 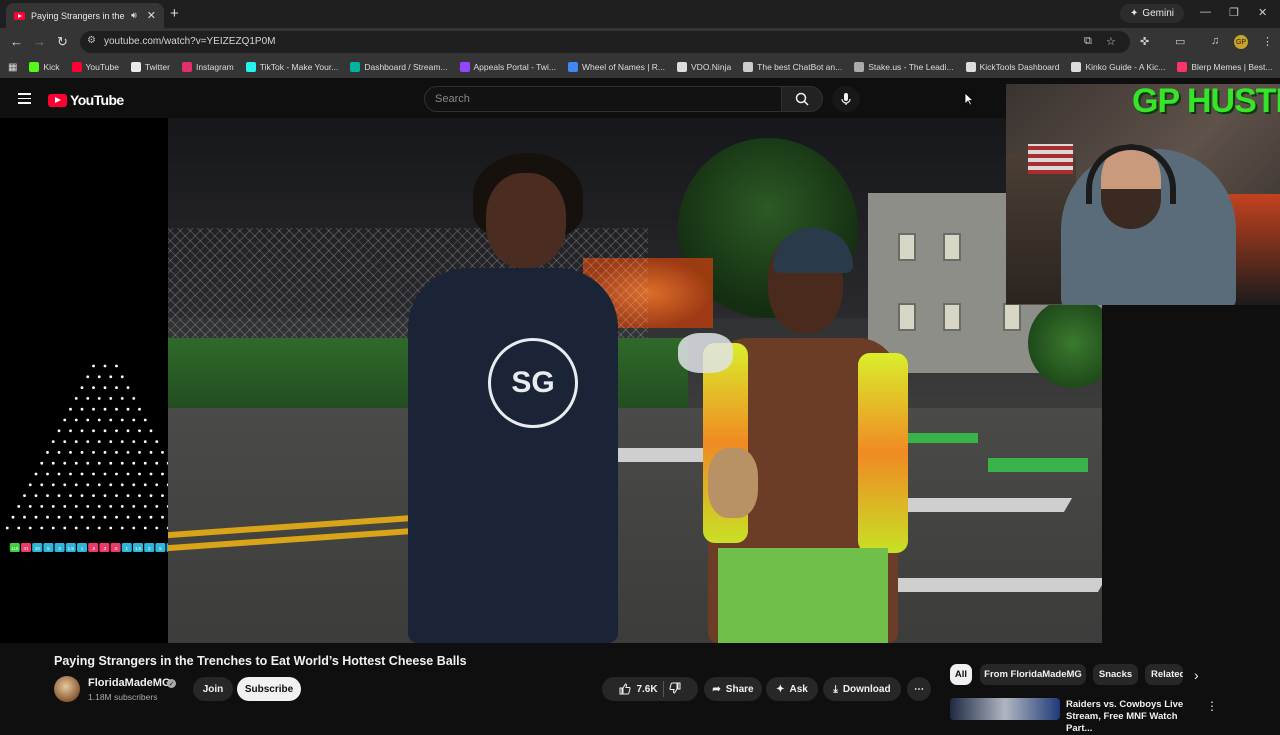 I want to click on search-button, so click(x=802, y=99).